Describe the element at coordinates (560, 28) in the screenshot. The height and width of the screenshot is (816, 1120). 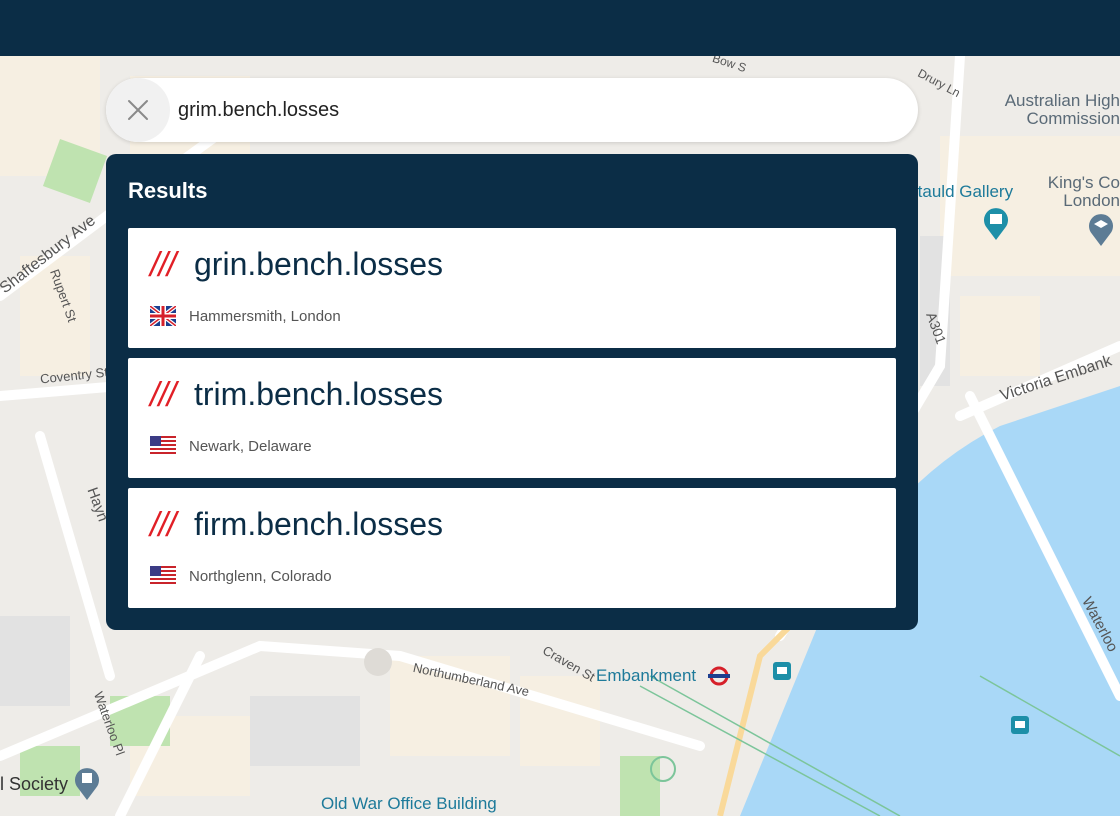
I see `top-bar` at that location.